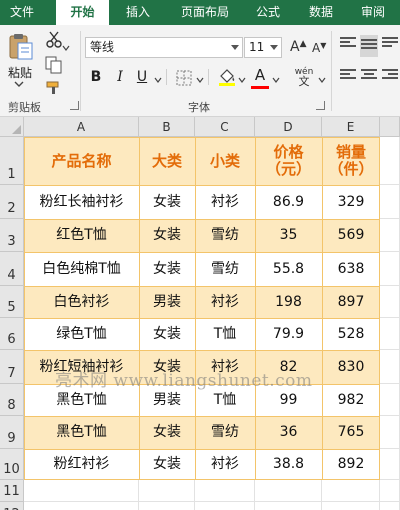 The height and width of the screenshot is (510, 400). What do you see at coordinates (12, 367) in the screenshot?
I see `row-header-7: 7` at bounding box center [12, 367].